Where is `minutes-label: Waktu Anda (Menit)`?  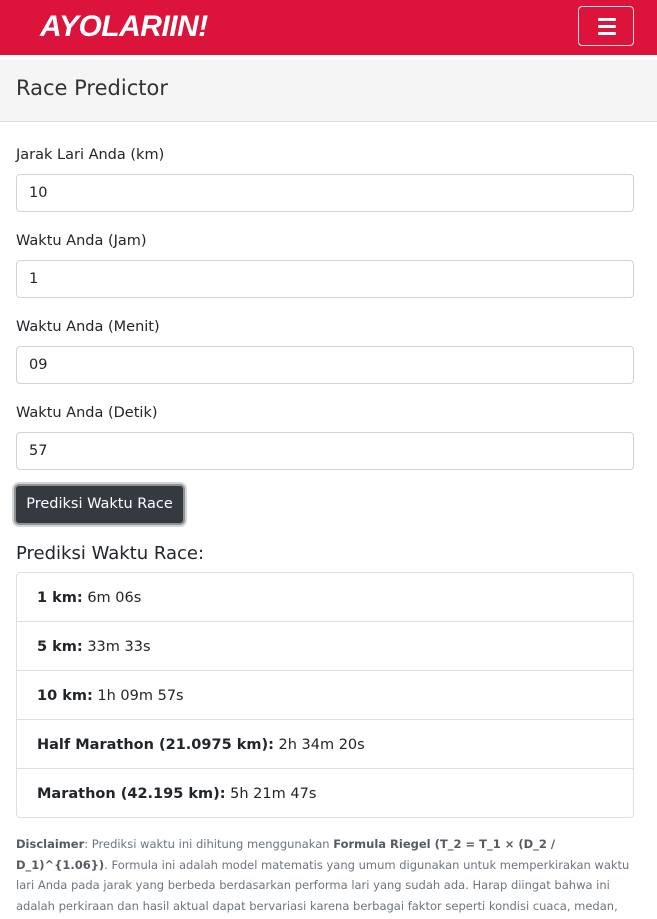
minutes-label: Waktu Anda (Menit) is located at coordinates (88, 327).